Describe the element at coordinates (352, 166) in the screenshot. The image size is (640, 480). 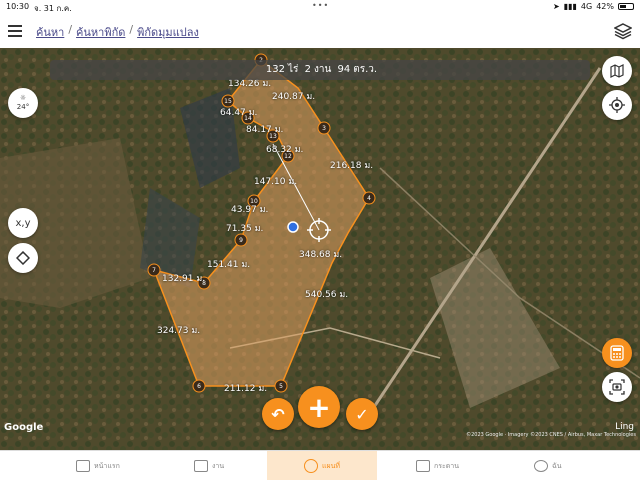
I see `edge-label: 216.18 ม.` at that location.